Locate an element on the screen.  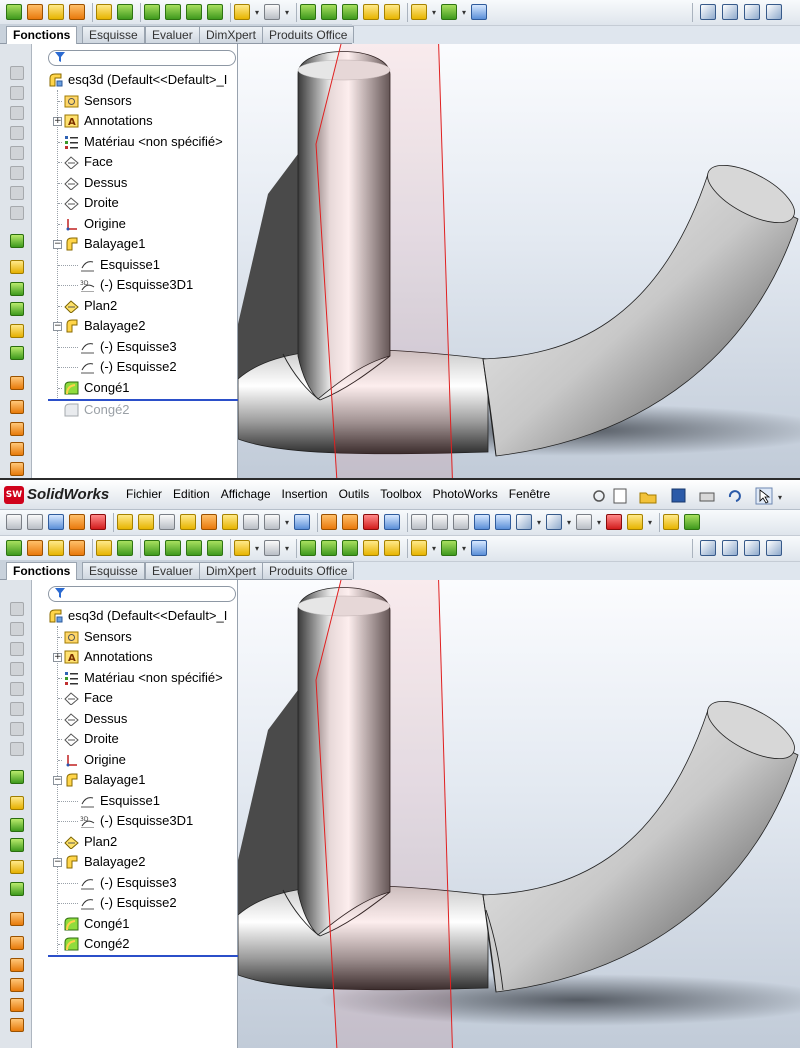
tab-esquisse: Esquisse is located at coordinates (113, 570).